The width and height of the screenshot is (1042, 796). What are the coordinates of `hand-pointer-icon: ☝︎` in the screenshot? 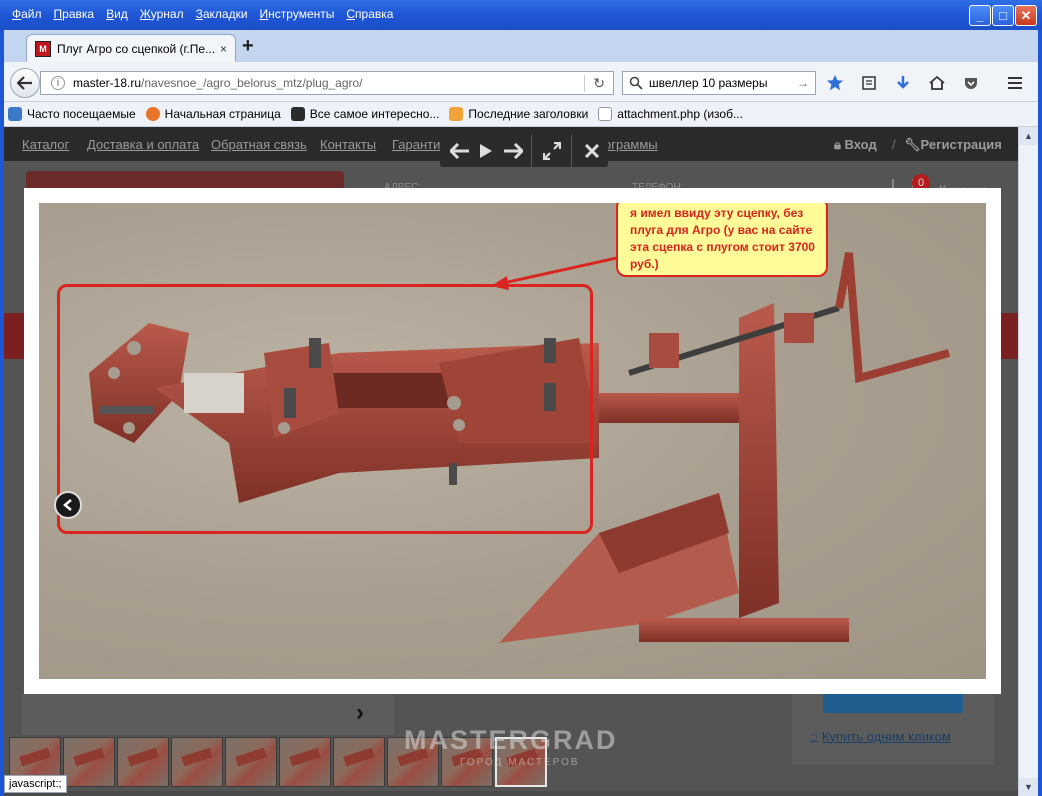 It's located at (814, 735).